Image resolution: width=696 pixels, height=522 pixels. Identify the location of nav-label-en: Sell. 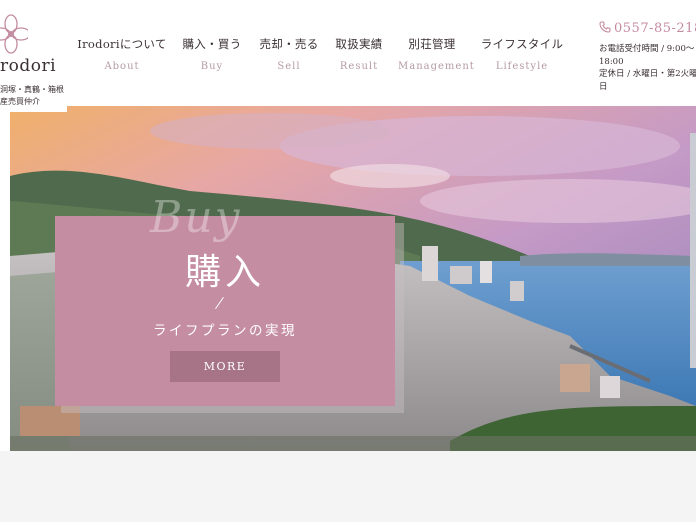
(289, 66).